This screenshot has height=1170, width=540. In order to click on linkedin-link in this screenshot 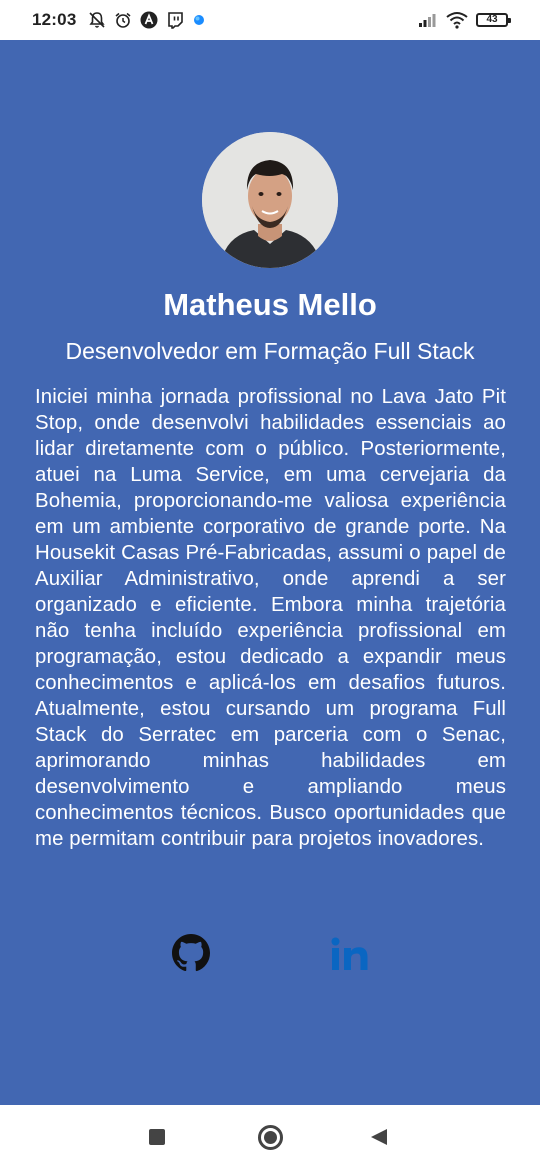, I will do `click(350, 954)`.